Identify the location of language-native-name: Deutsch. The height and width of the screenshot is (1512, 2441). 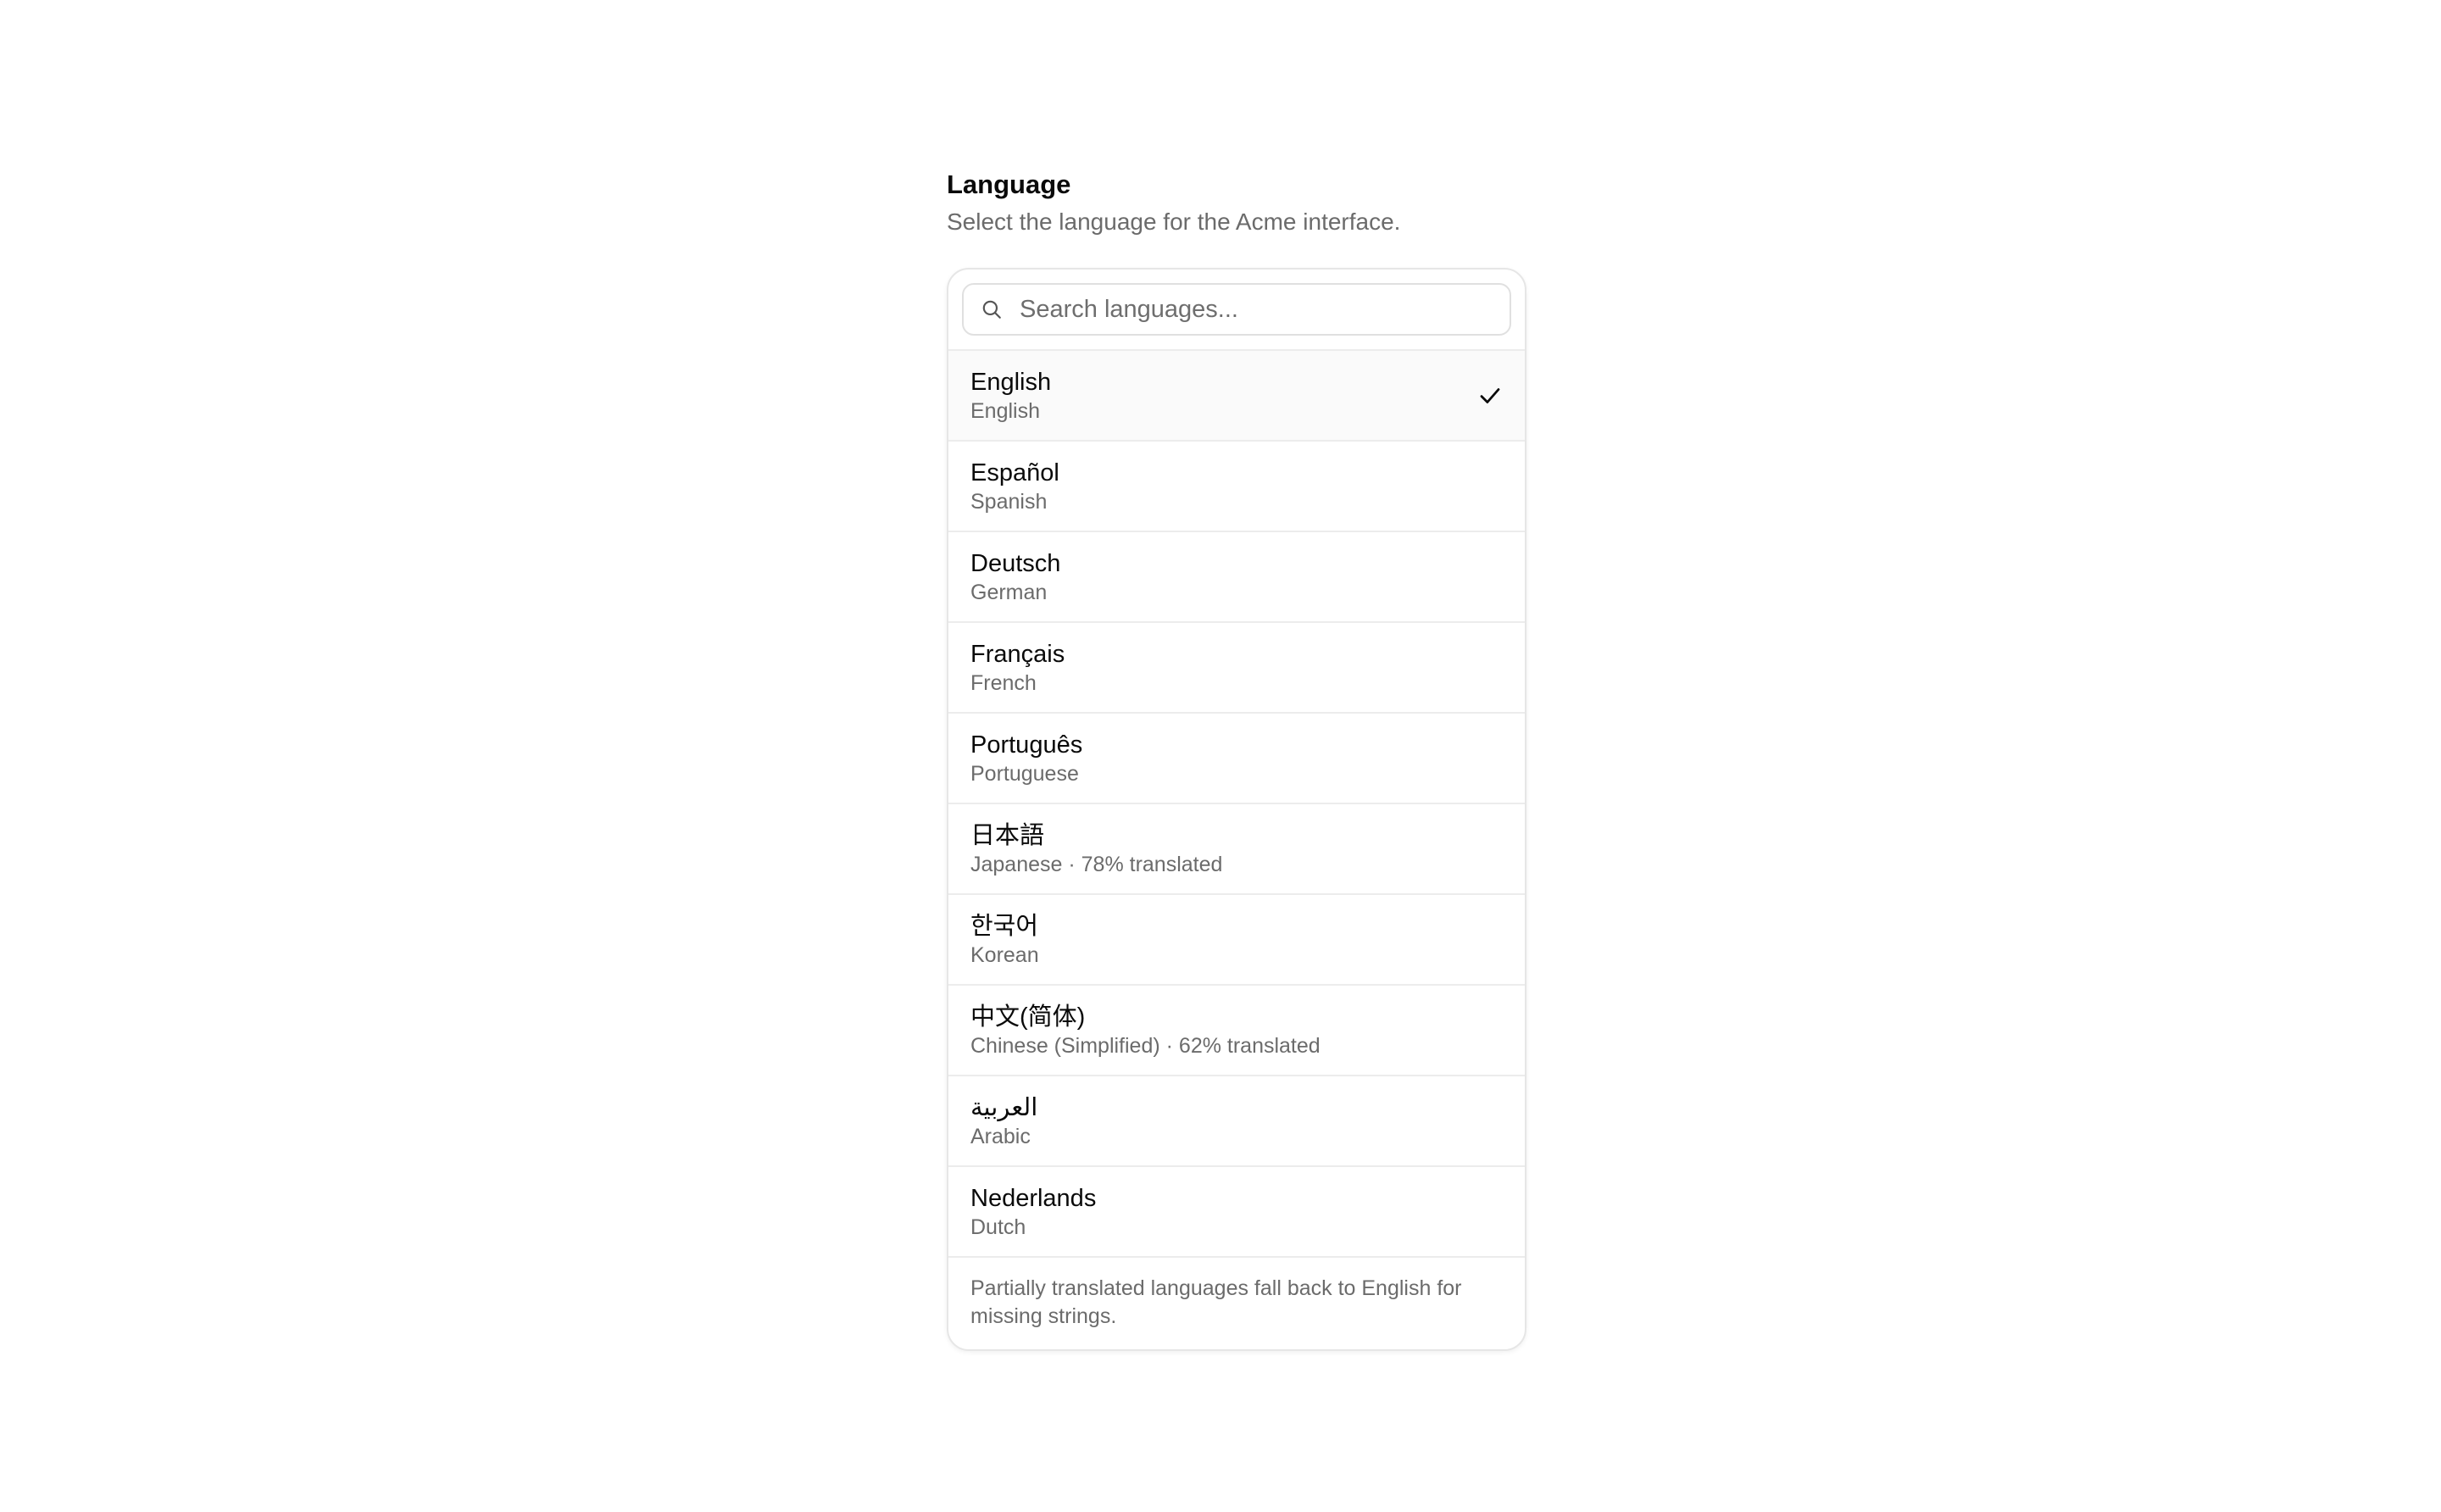
(1016, 563).